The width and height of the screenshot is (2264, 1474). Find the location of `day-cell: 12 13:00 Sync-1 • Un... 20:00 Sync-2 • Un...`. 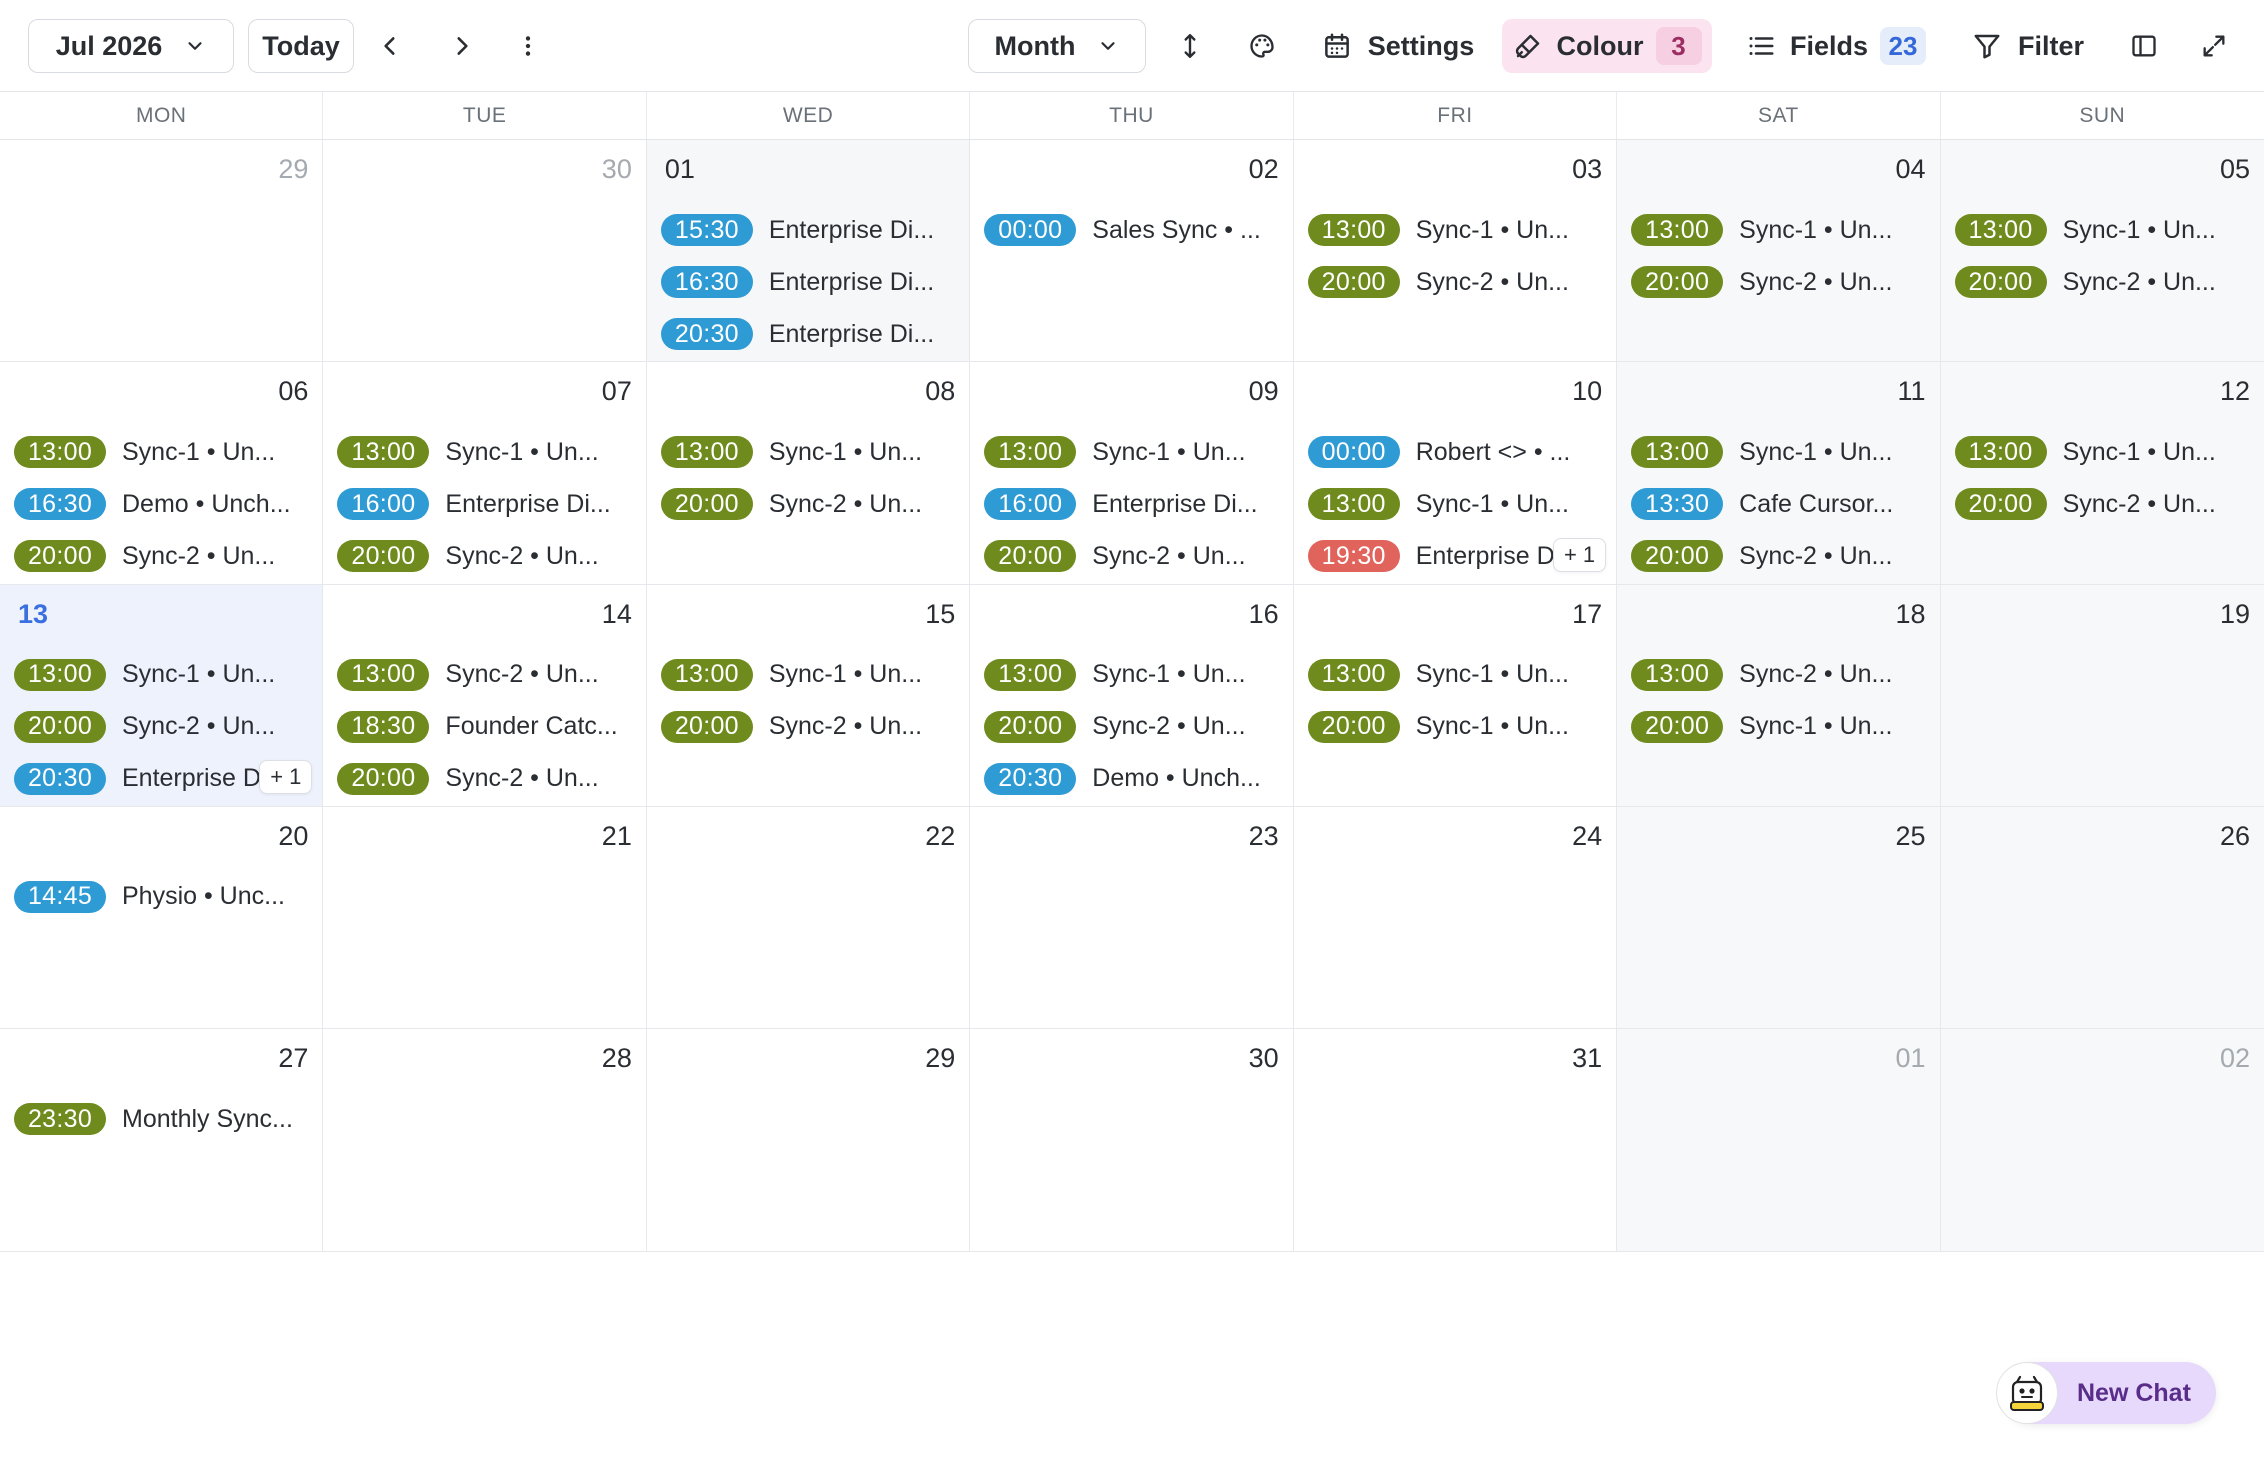

day-cell: 12 13:00 Sync-1 • Un... 20:00 Sync-2 • Un... is located at coordinates (2102, 473).